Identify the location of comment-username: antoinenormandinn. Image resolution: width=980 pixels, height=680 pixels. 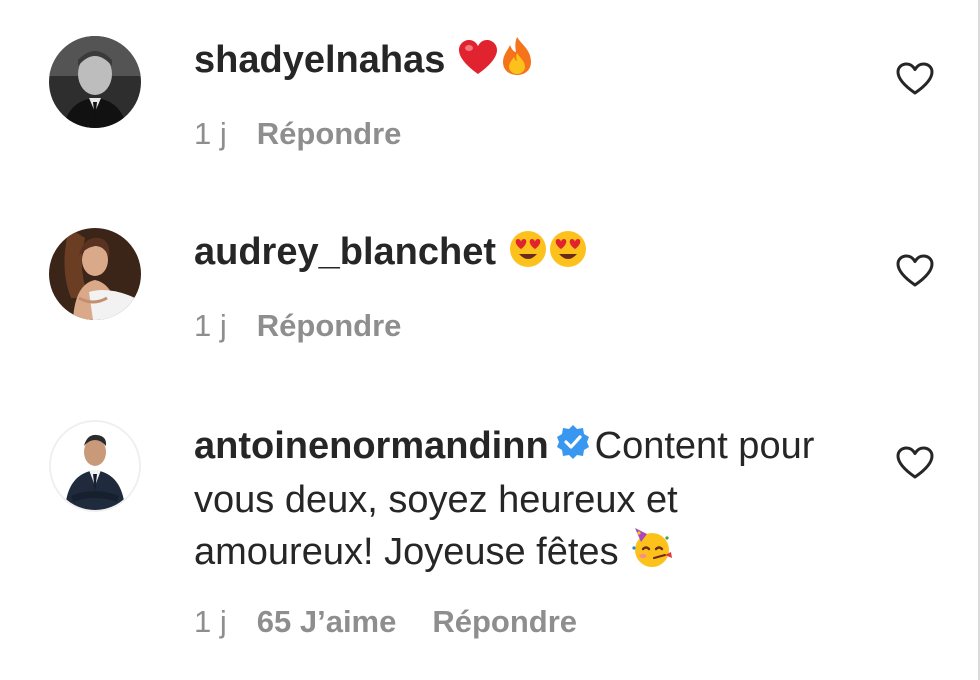
(371, 446).